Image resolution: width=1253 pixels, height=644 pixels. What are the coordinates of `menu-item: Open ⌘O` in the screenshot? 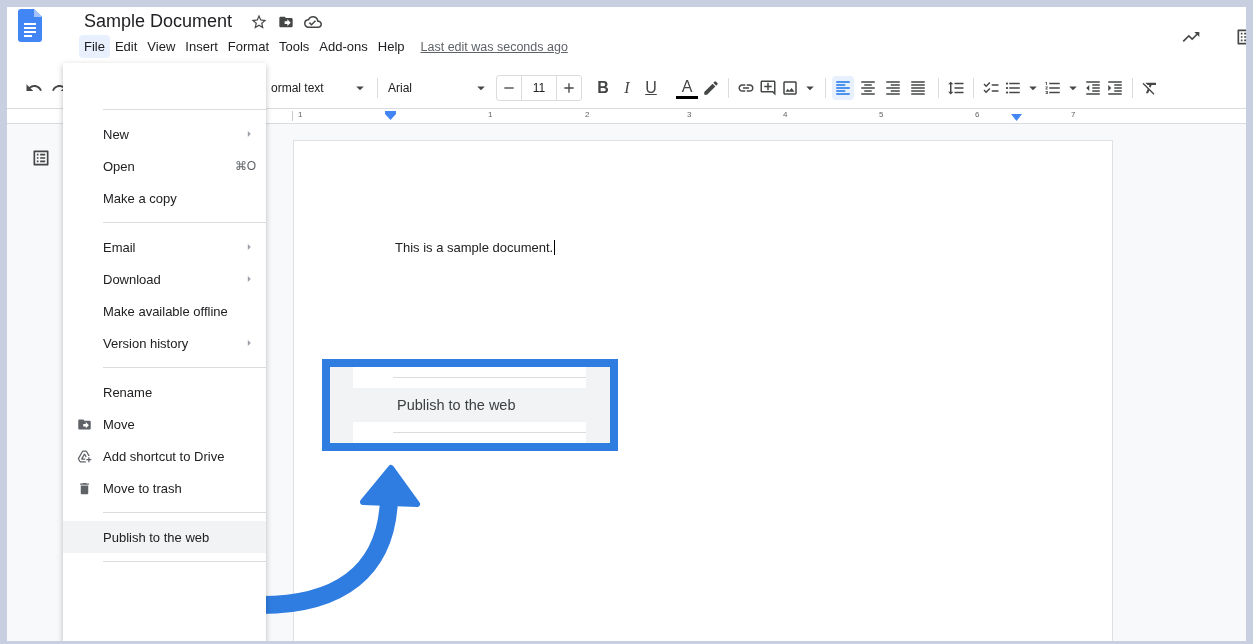 It's located at (164, 166).